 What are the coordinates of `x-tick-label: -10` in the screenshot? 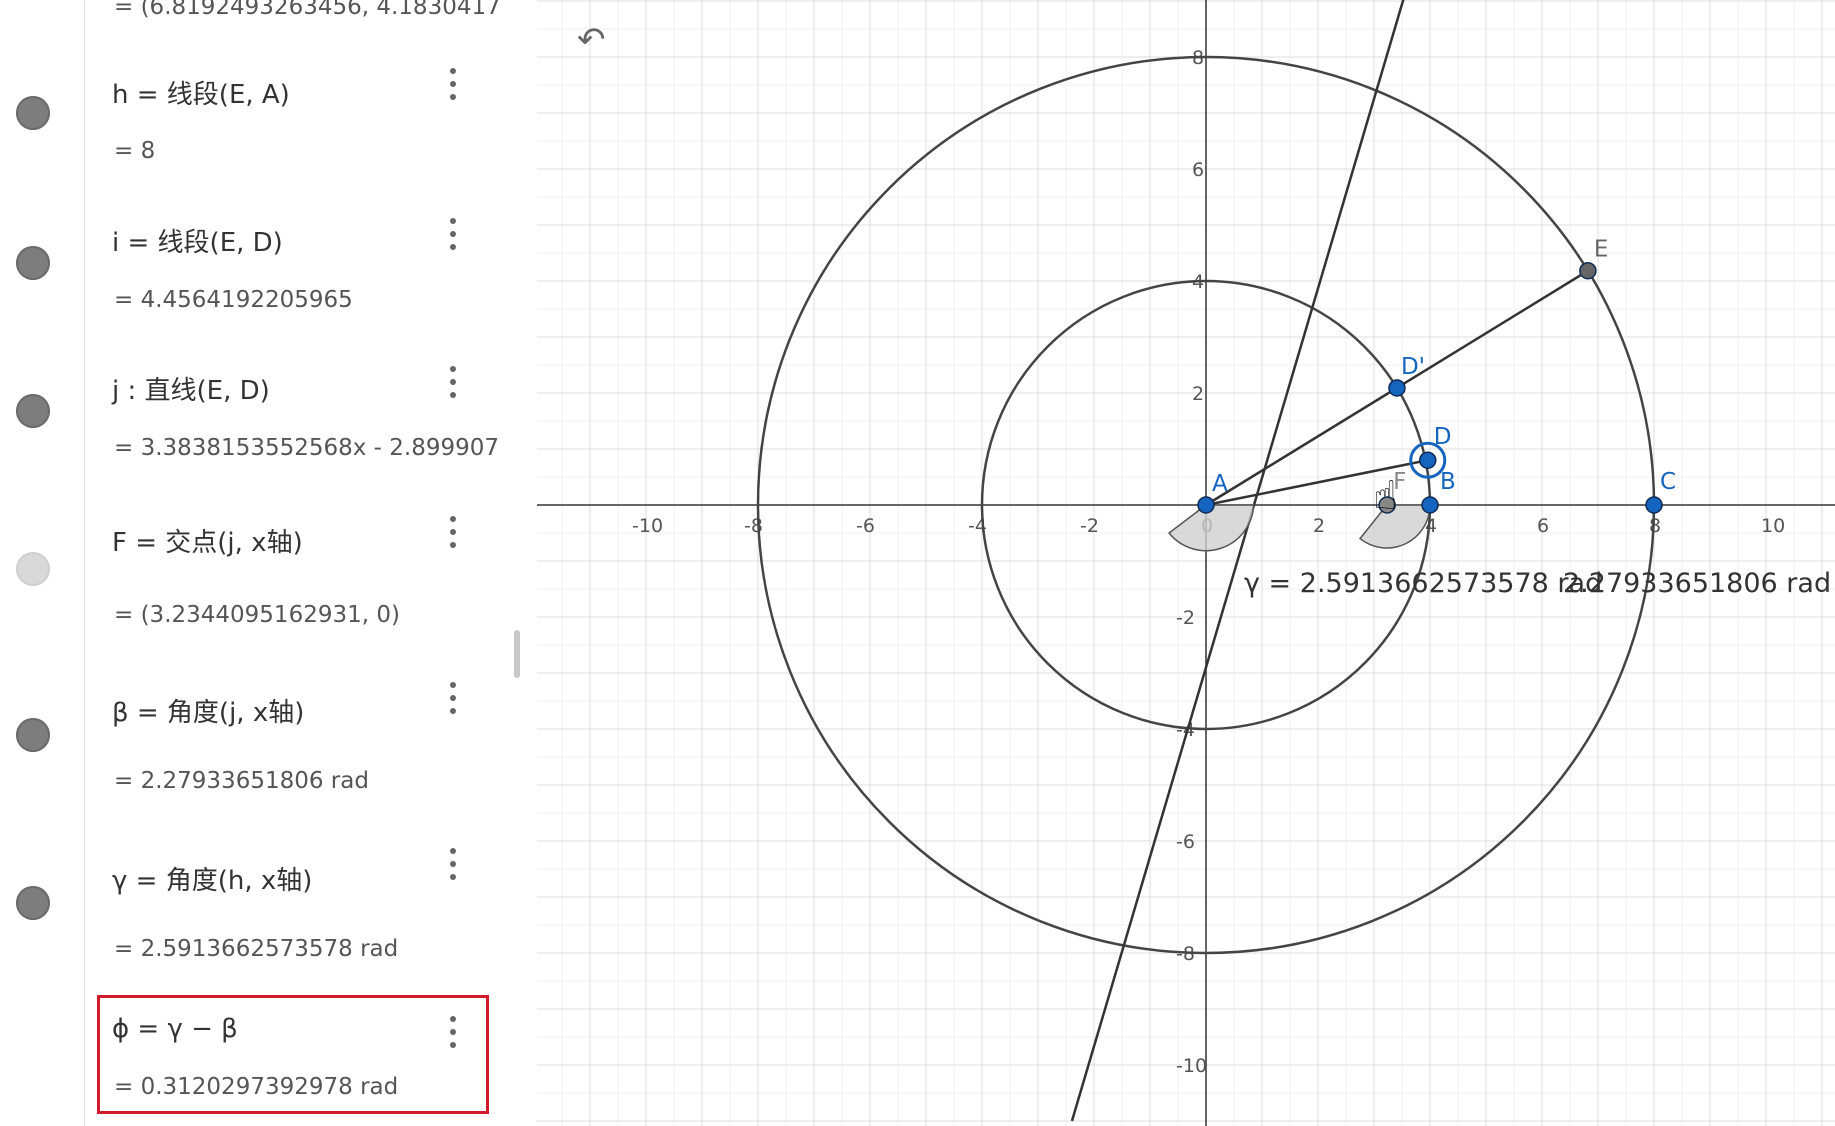 It's located at (647, 526).